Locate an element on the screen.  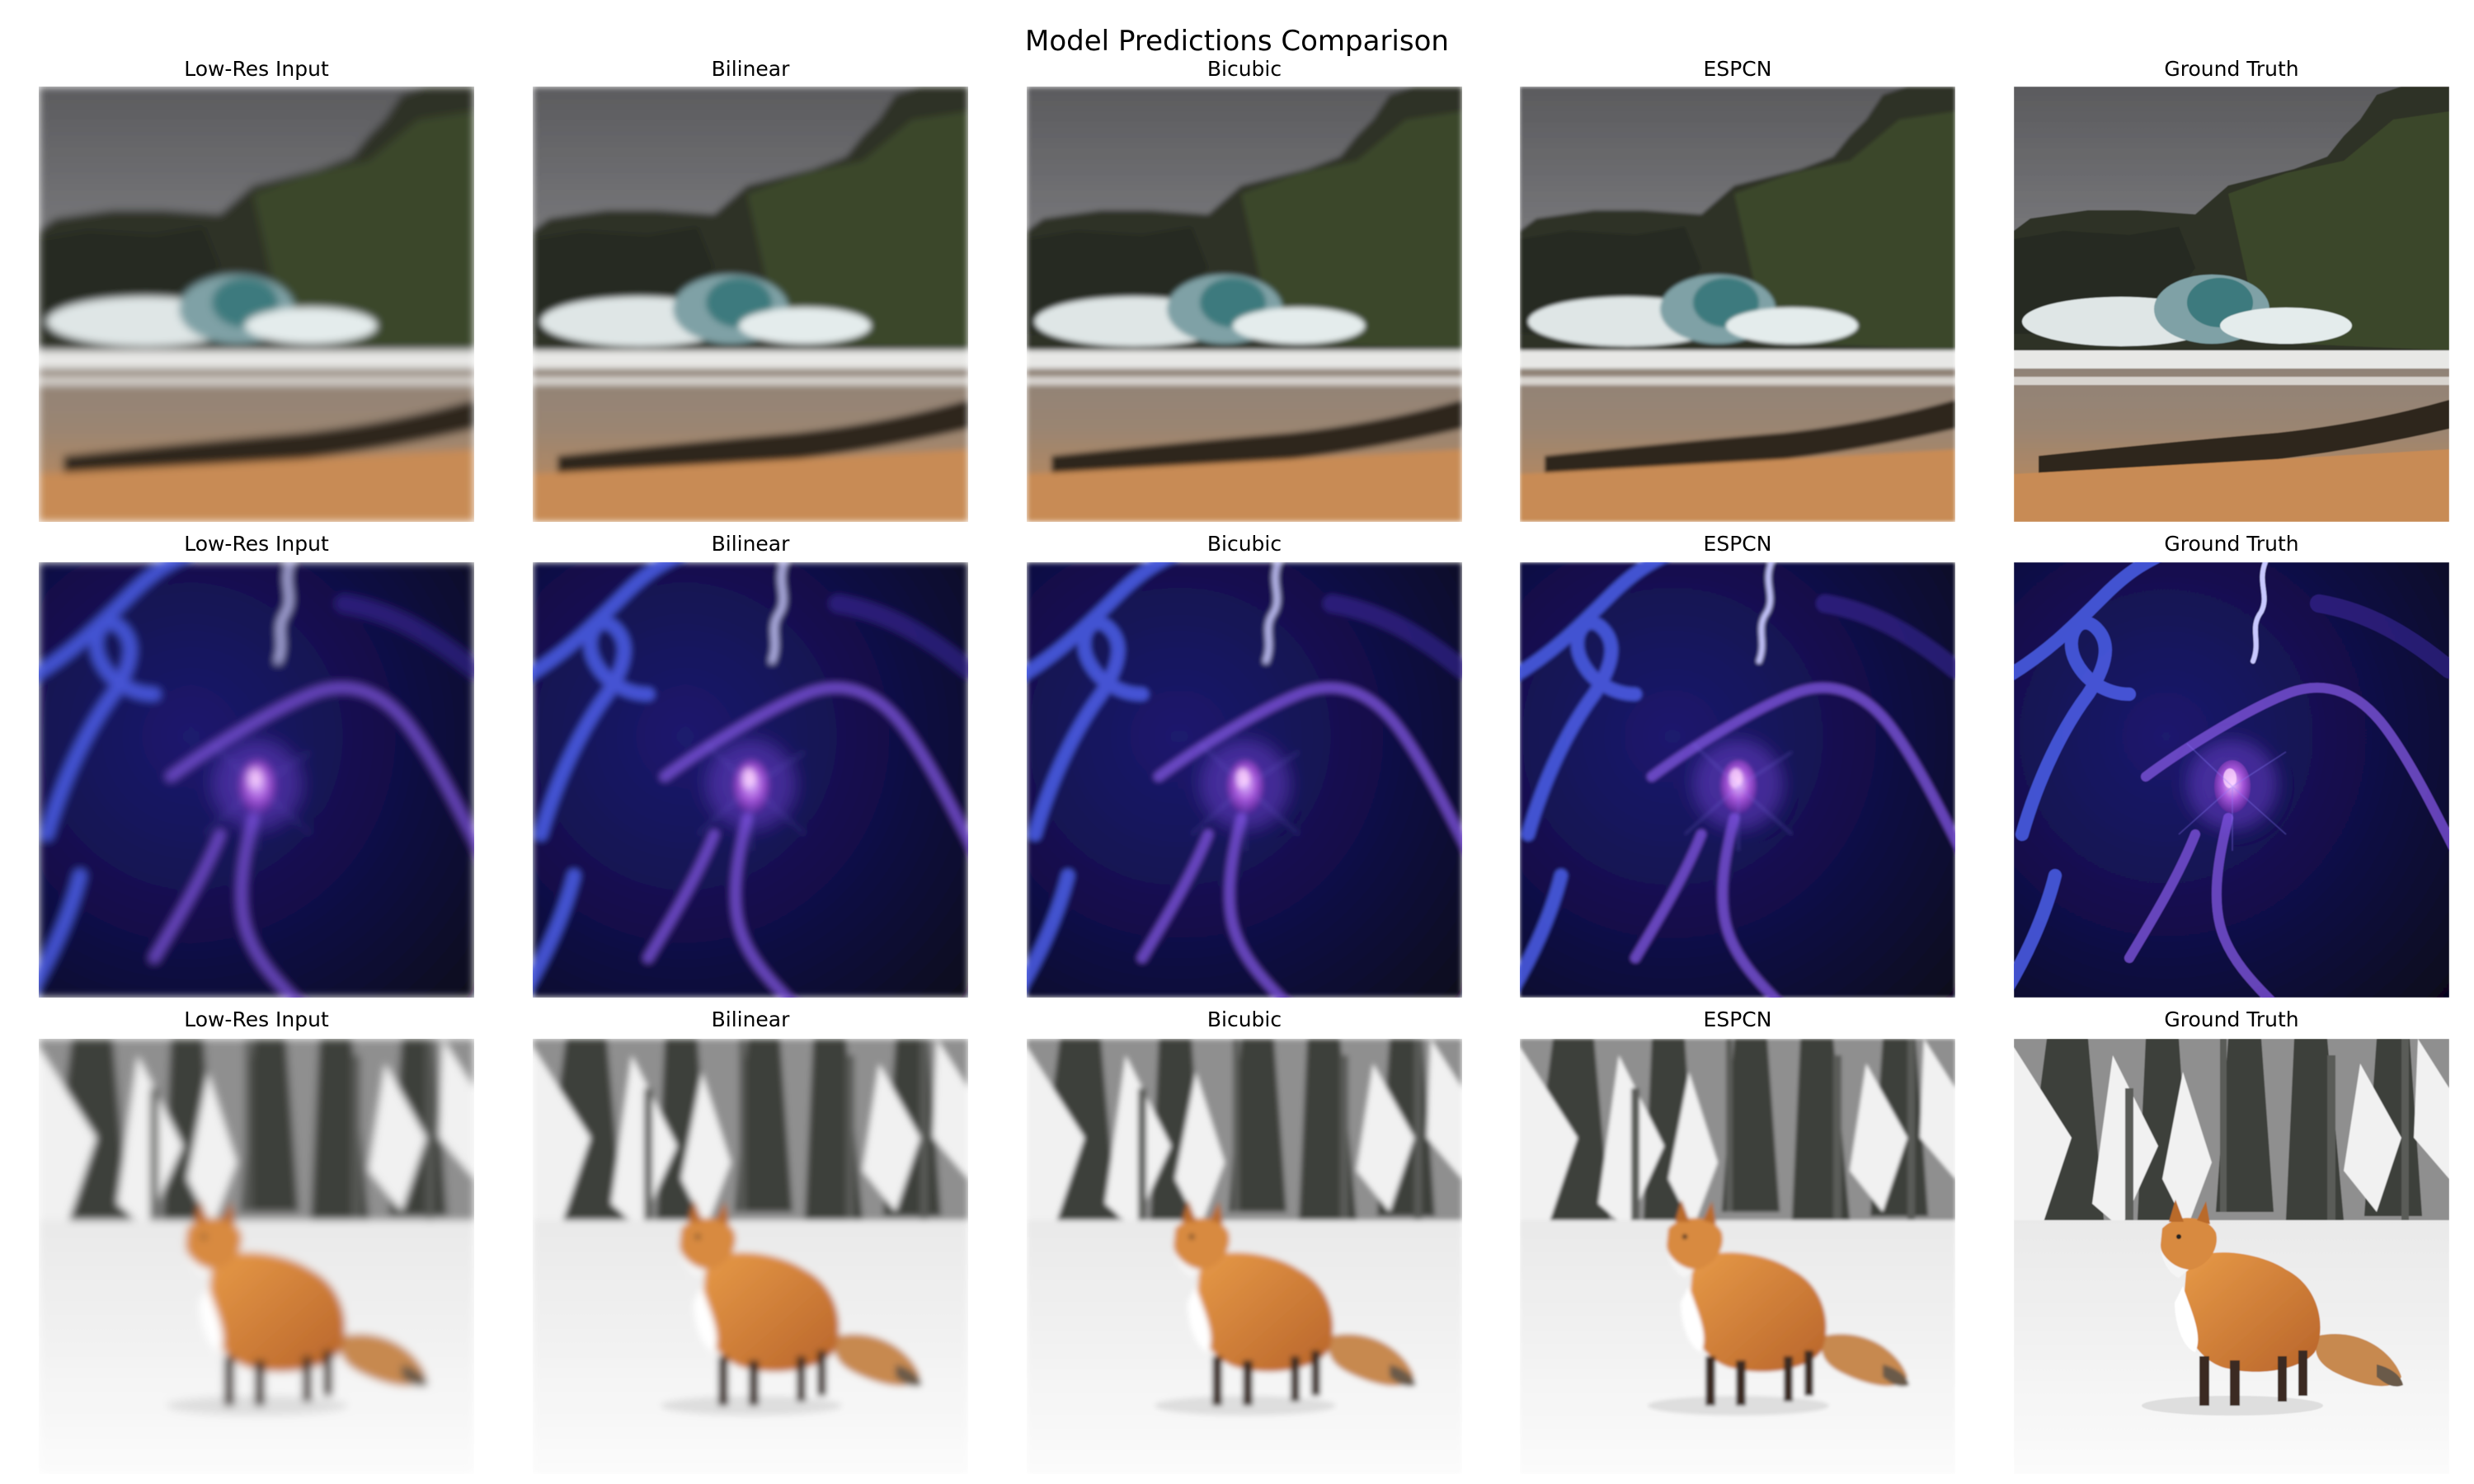
image-row3-bicubic is located at coordinates (1244, 1256).